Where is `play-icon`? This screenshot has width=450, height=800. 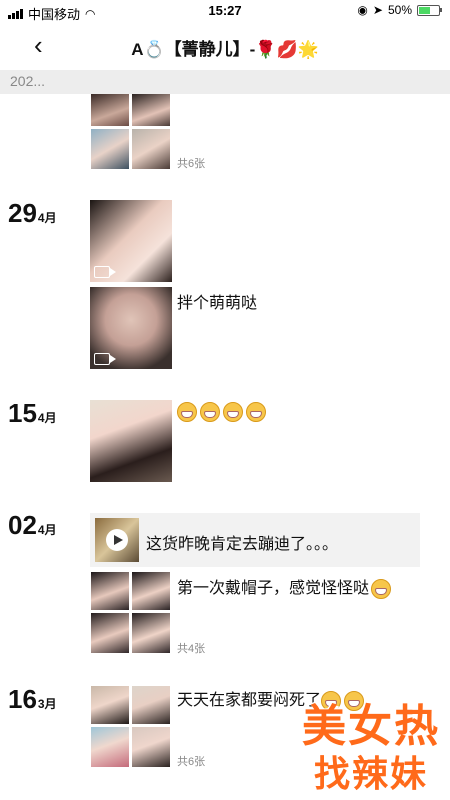 play-icon is located at coordinates (117, 540).